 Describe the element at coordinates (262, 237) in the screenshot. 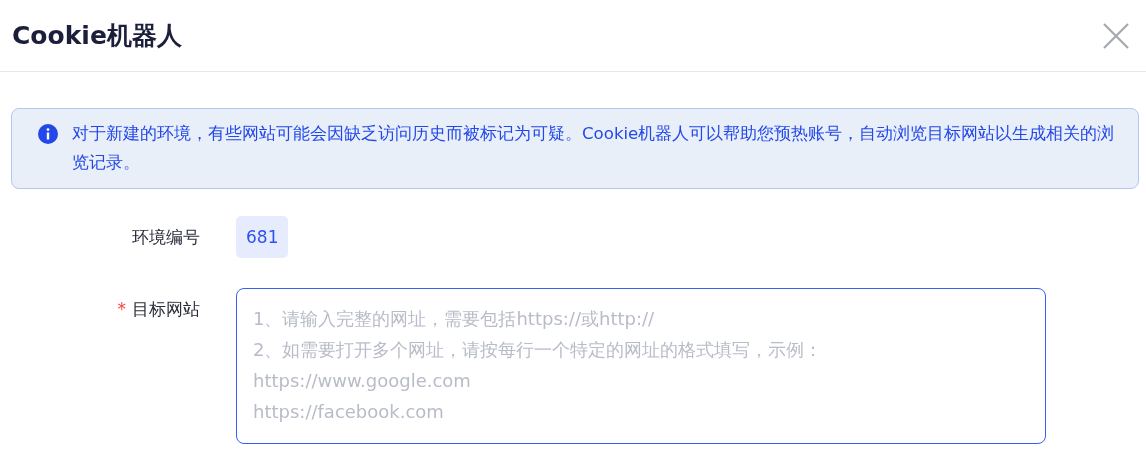

I see `environment-number: 681` at that location.